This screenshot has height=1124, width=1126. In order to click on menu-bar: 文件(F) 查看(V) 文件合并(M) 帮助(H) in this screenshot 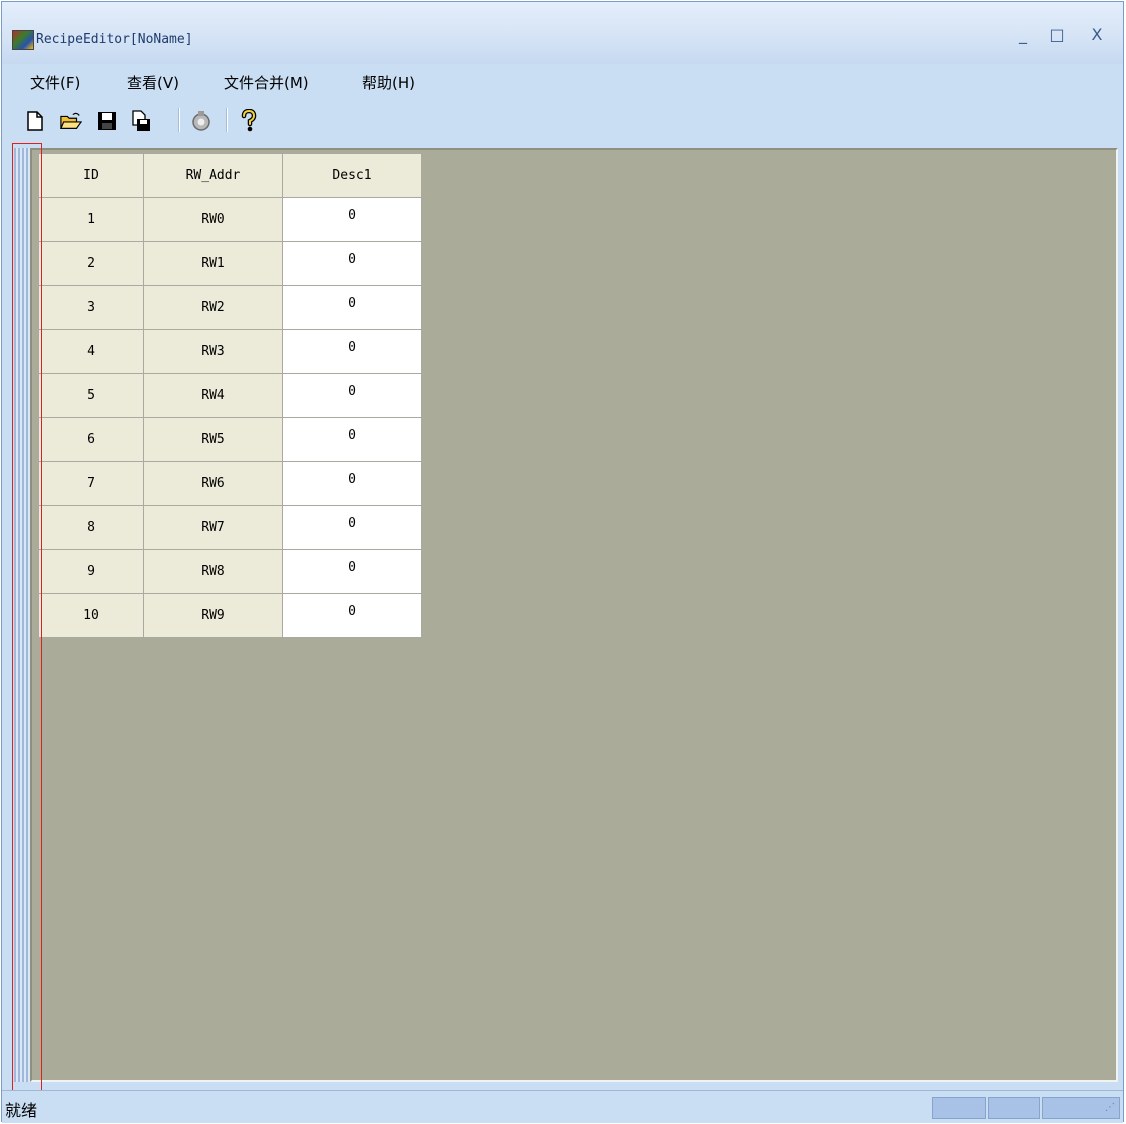, I will do `click(562, 81)`.